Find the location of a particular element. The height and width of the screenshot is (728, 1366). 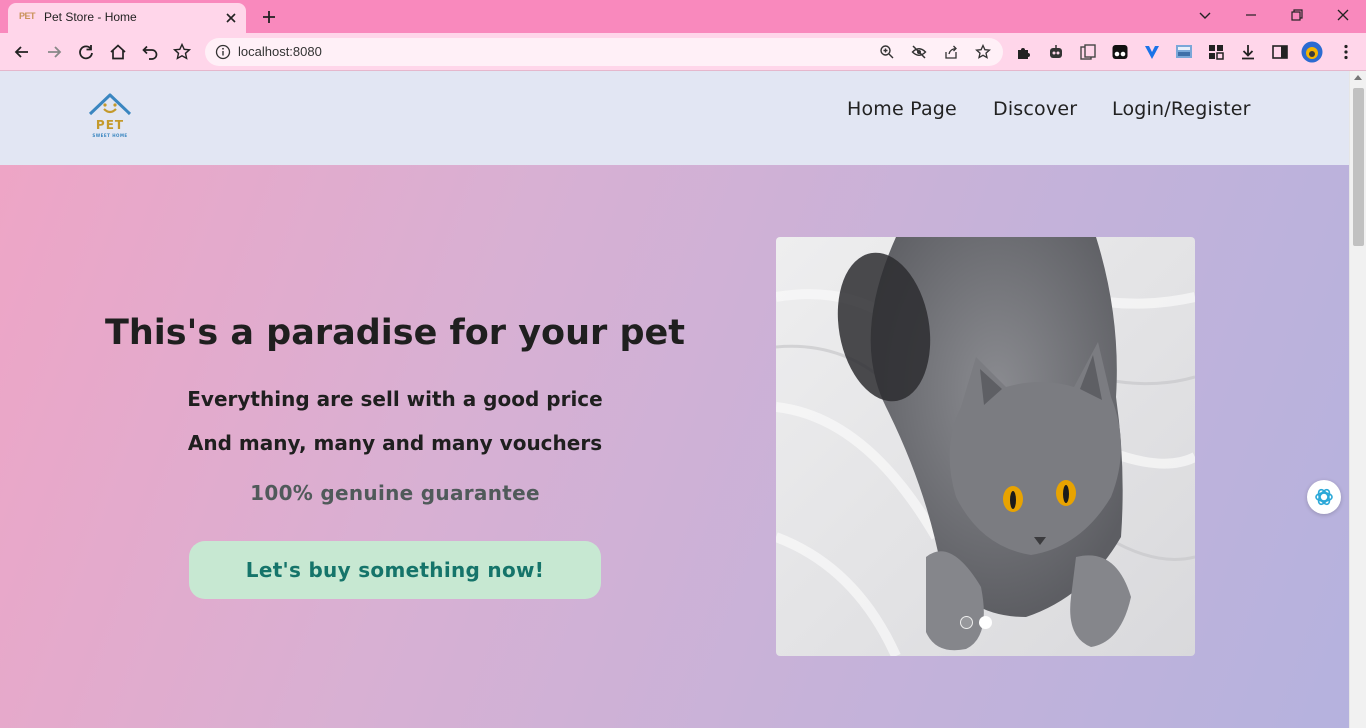

hero-line-vouchers: And many, many and many vouchers is located at coordinates (395, 443).